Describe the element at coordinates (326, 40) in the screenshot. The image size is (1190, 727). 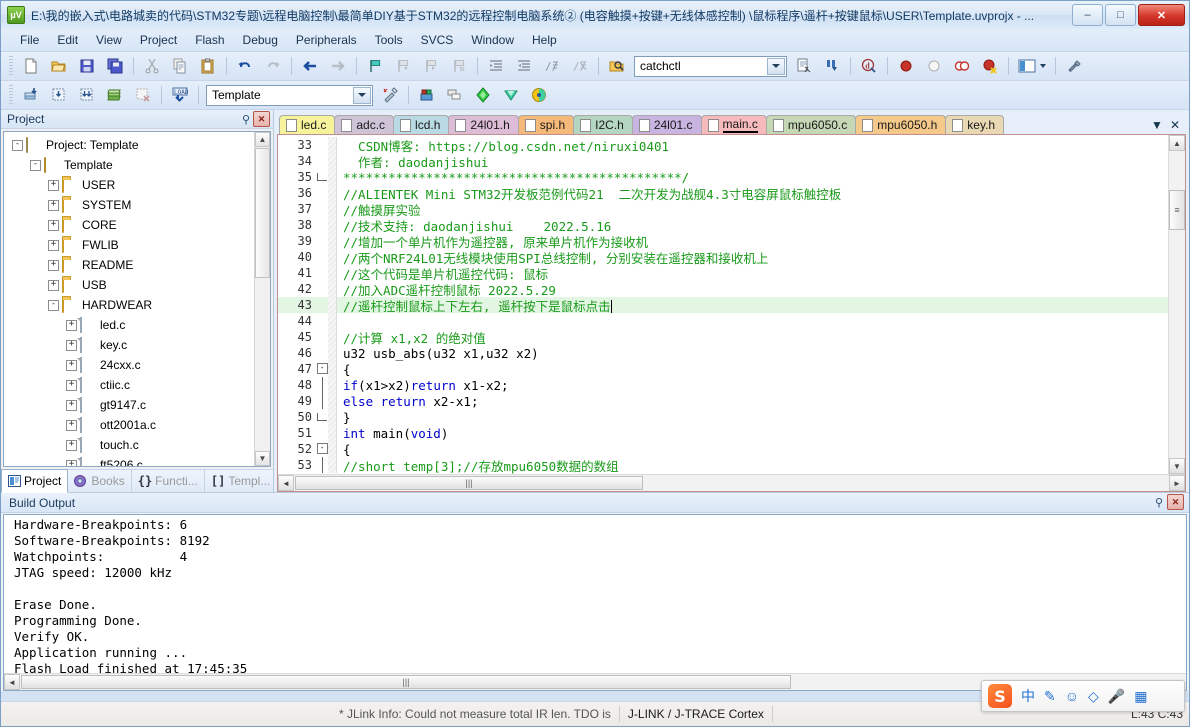
I see `menu-peripherals: Peripherals` at that location.